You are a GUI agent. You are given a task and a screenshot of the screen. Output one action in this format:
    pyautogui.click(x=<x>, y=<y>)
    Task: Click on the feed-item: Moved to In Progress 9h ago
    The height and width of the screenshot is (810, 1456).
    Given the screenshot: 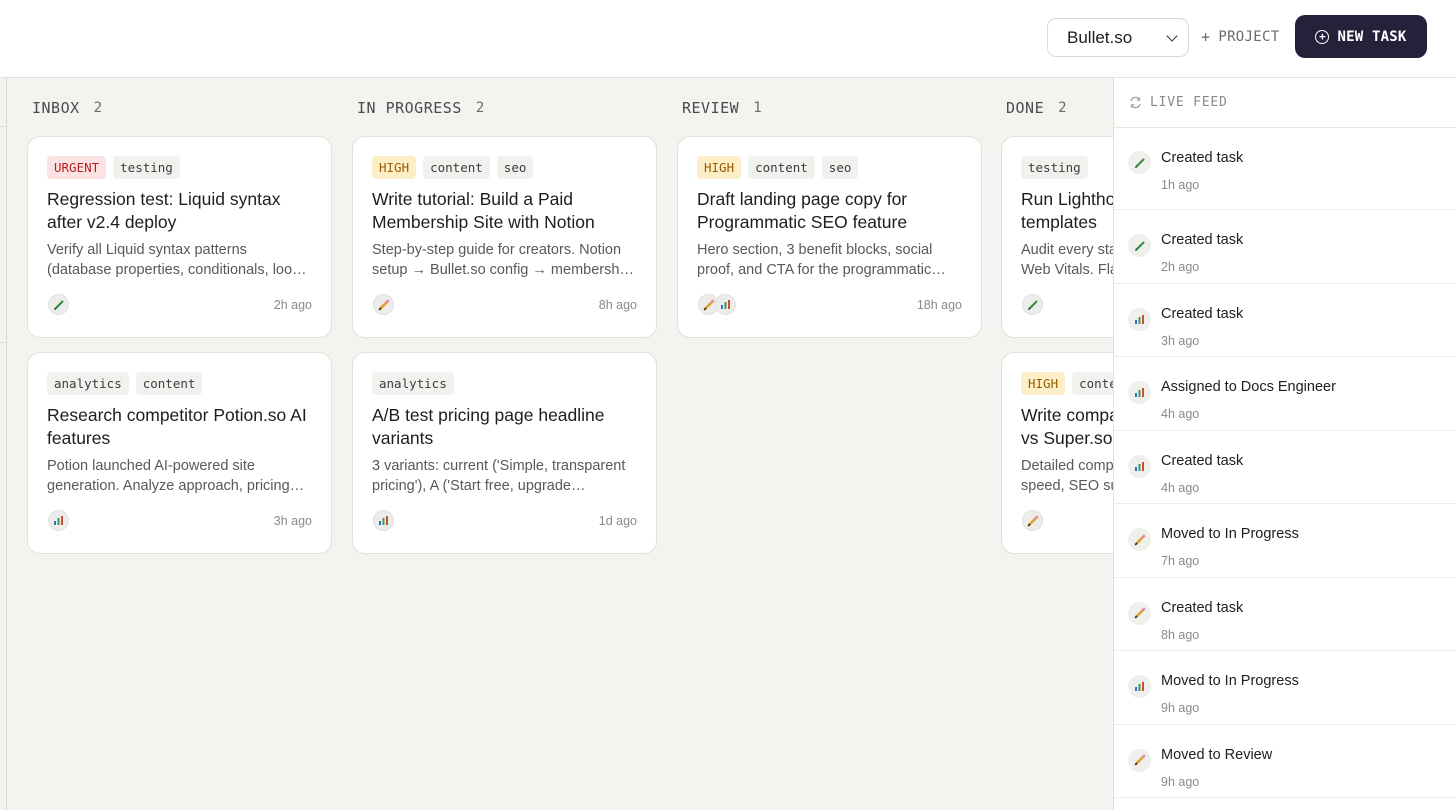 What is the action you would take?
    pyautogui.click(x=1285, y=688)
    